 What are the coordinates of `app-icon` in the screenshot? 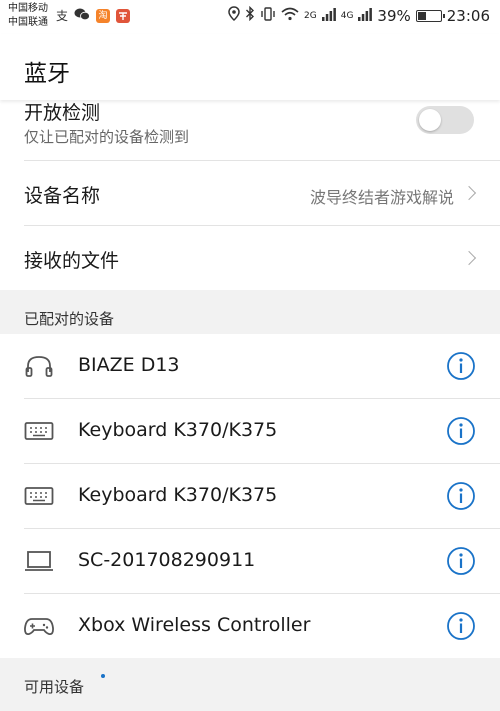 It's located at (123, 16).